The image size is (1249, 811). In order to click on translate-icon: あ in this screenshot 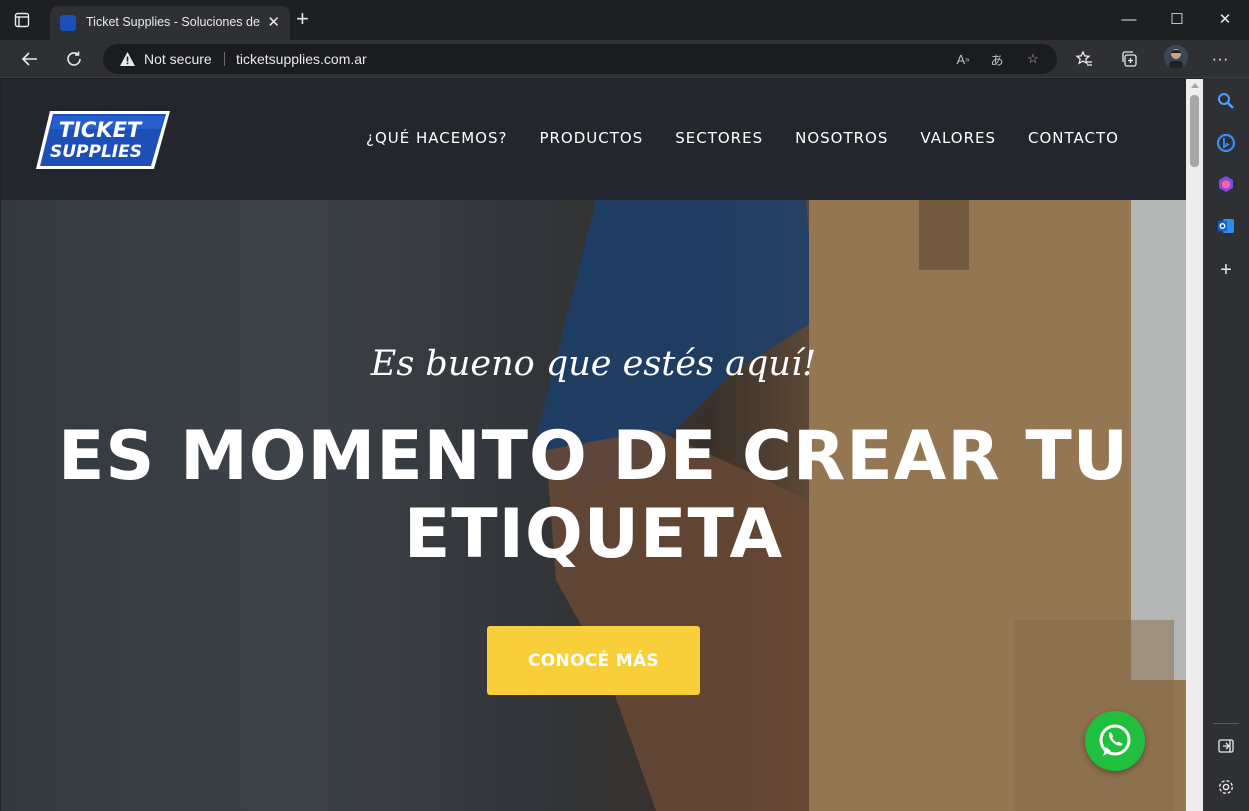, I will do `click(997, 59)`.